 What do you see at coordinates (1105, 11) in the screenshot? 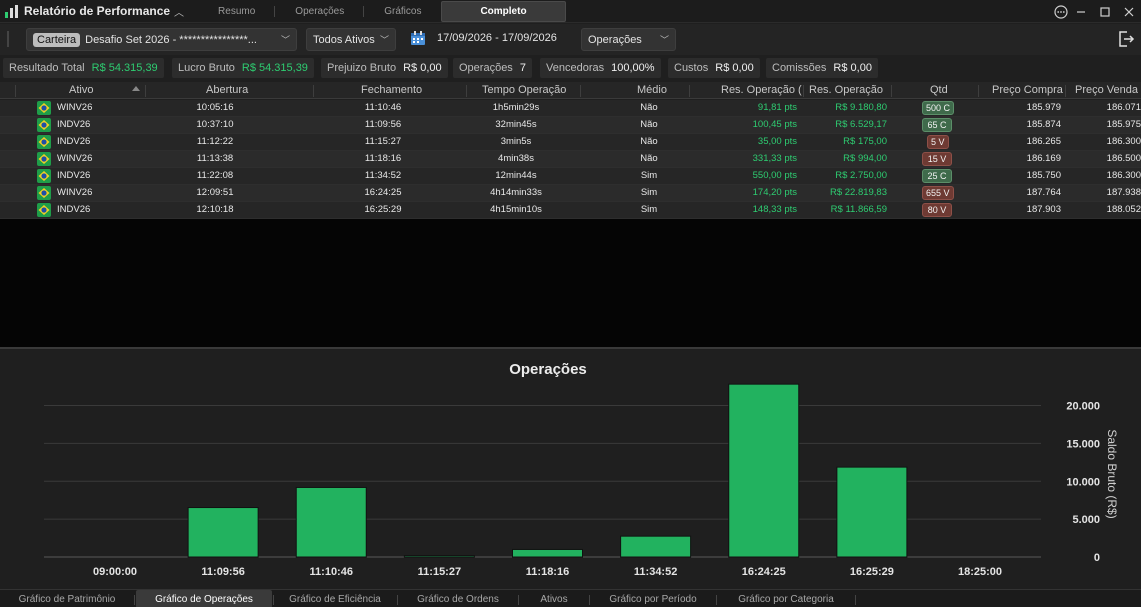
I see `maximize-icon` at bounding box center [1105, 11].